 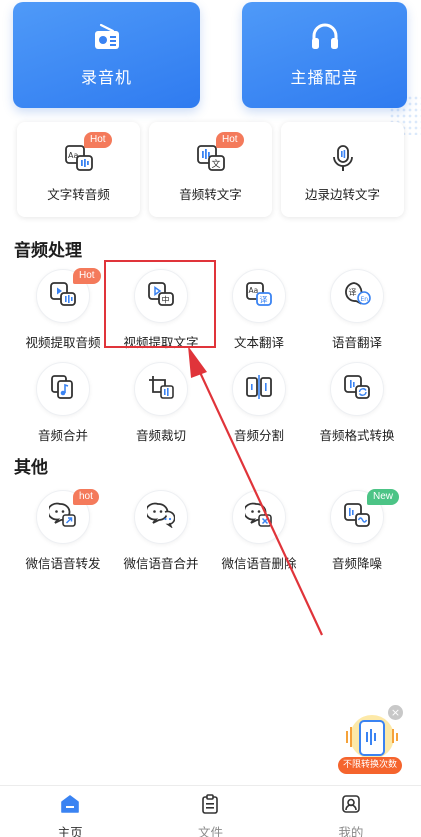 I want to click on tab-profile: 我的, so click(x=351, y=811).